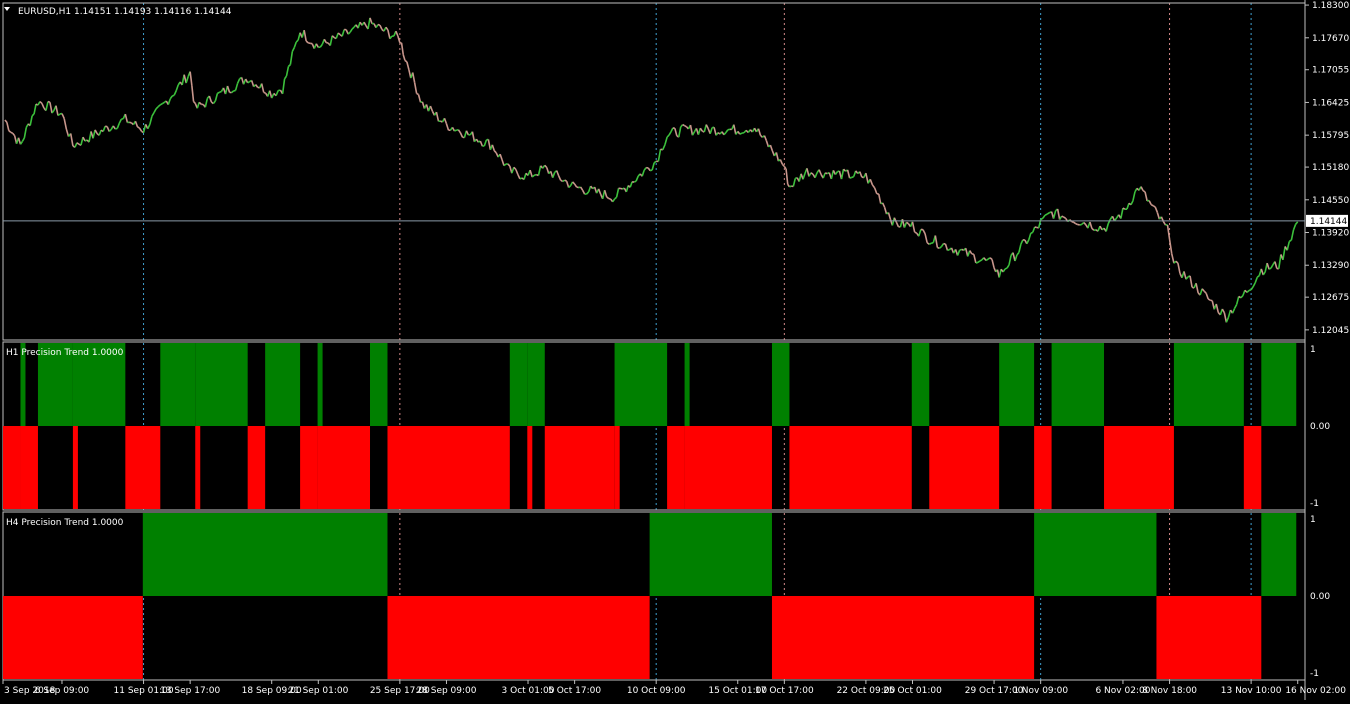 Image resolution: width=1350 pixels, height=704 pixels. Describe the element at coordinates (1315, 691) in the screenshot. I see `time-tick-label: 16 Nov 02:00` at that location.